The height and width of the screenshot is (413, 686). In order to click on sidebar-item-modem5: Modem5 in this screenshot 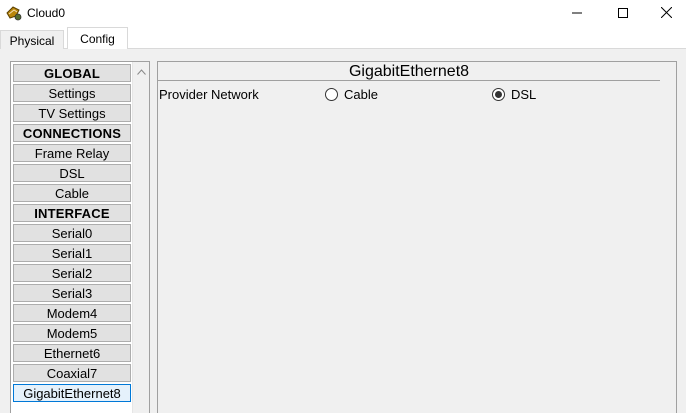, I will do `click(72, 333)`.